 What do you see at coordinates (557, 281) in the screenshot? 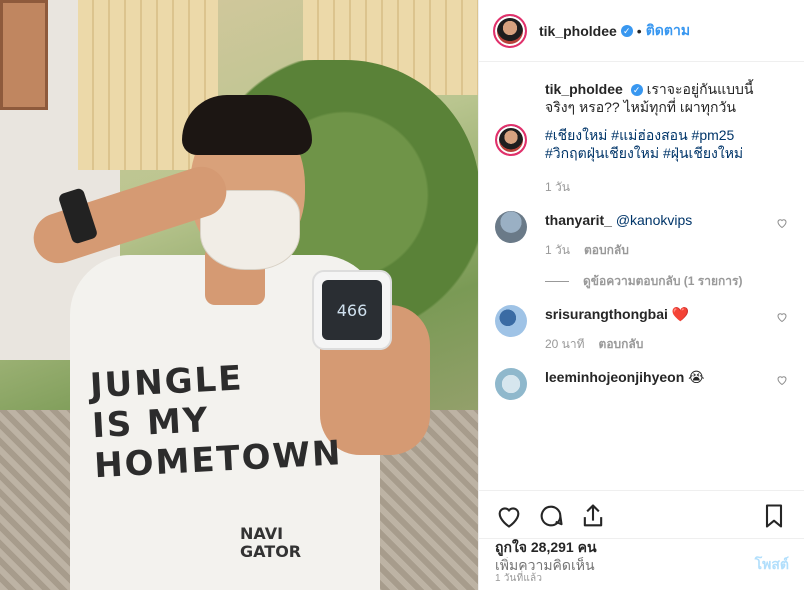
I see `replies-line` at bounding box center [557, 281].